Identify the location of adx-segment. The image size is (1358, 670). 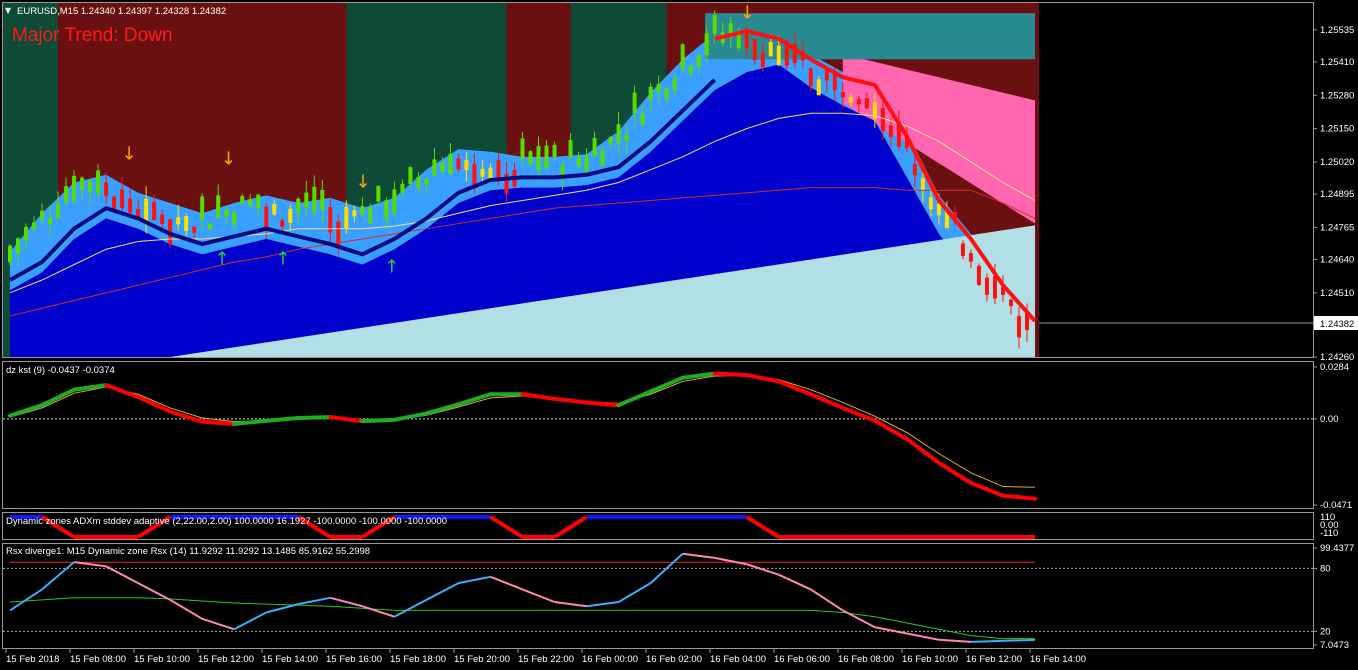
(762, 527).